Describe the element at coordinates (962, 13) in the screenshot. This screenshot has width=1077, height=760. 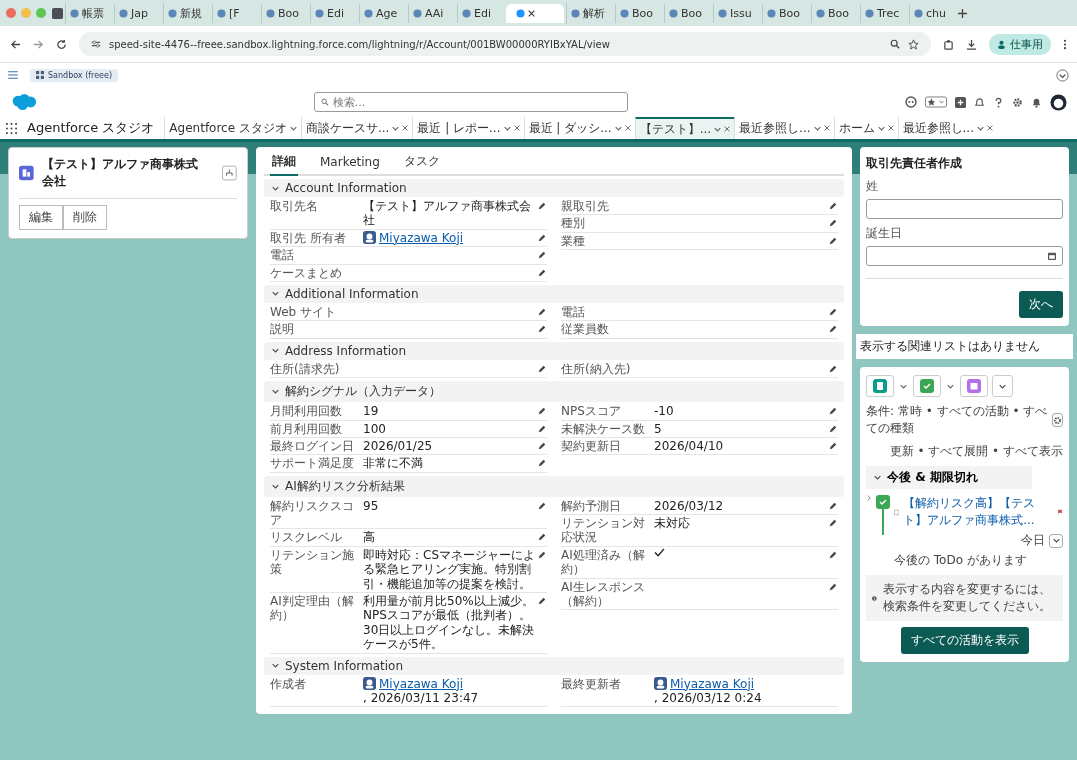
I see `new-tab-icon` at that location.